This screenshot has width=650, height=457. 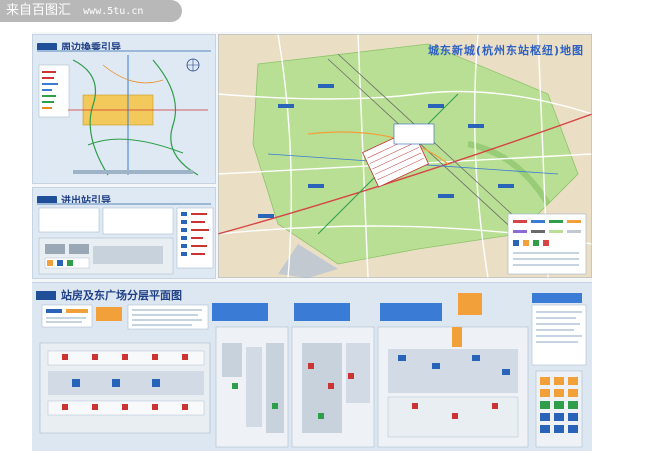 What do you see at coordinates (126, 241) in the screenshot?
I see `entry-exit-diagram` at bounding box center [126, 241].